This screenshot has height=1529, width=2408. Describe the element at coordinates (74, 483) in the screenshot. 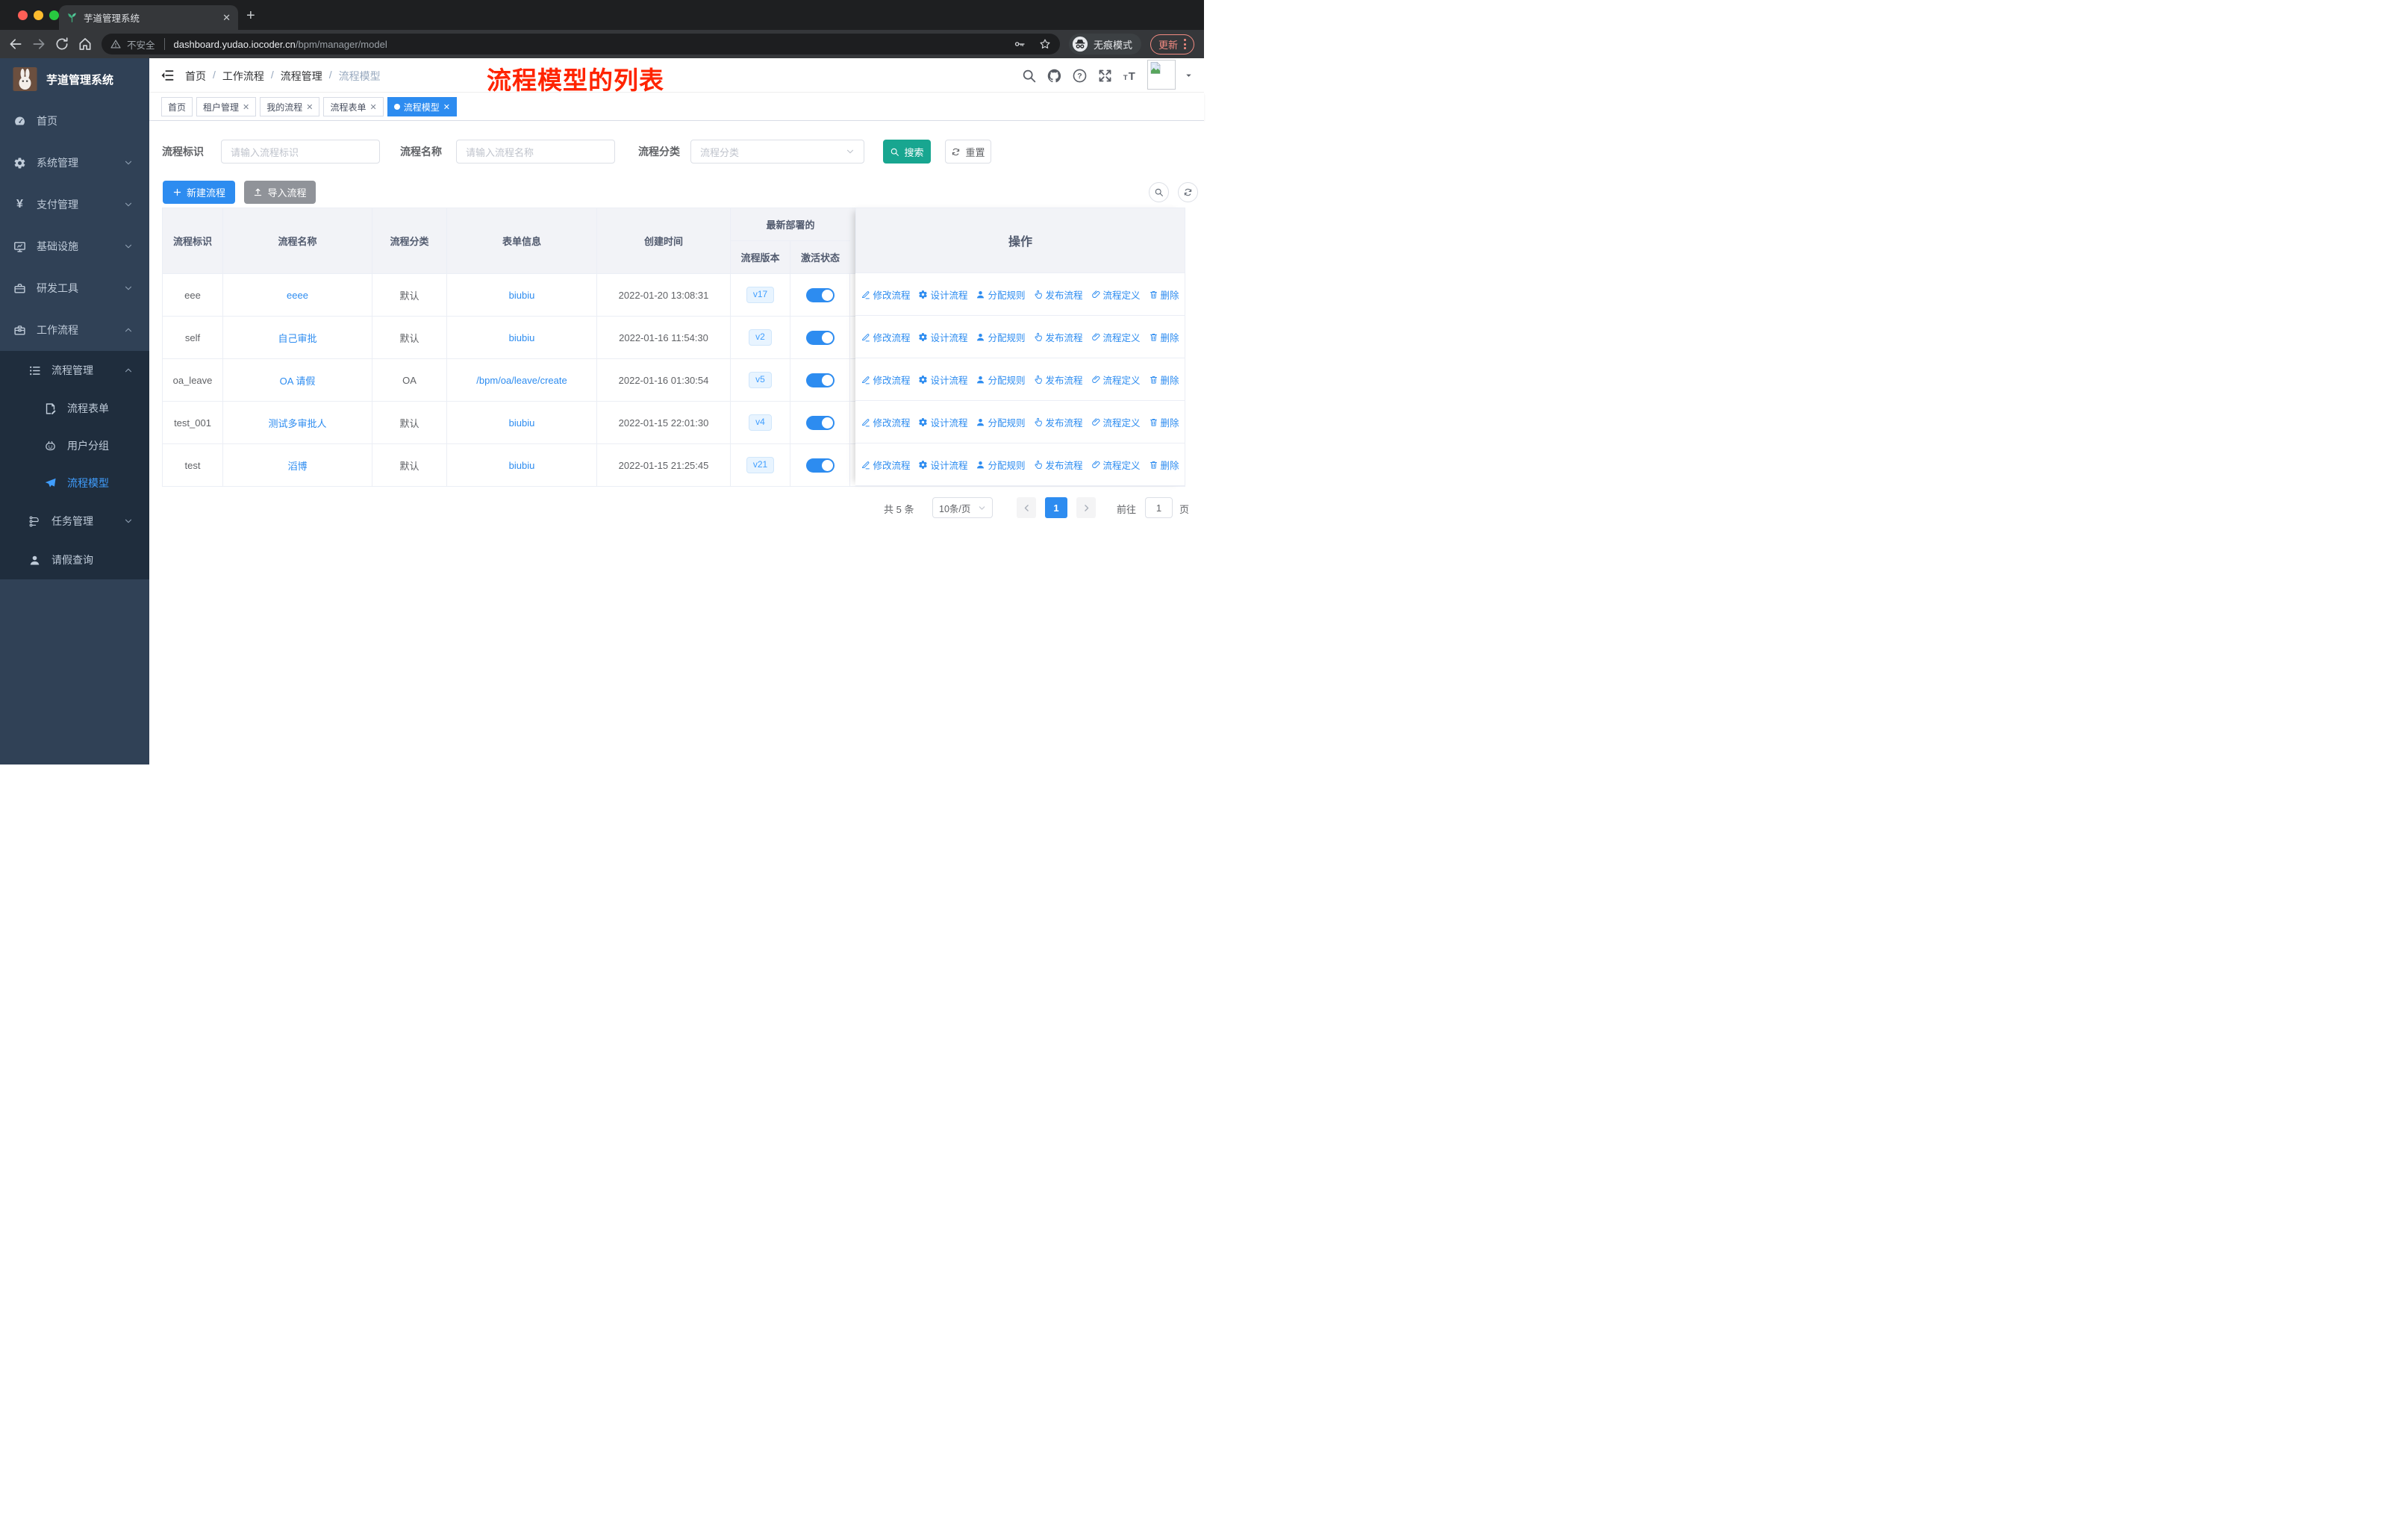

I see `sidebar-item-send: 流程模型` at that location.